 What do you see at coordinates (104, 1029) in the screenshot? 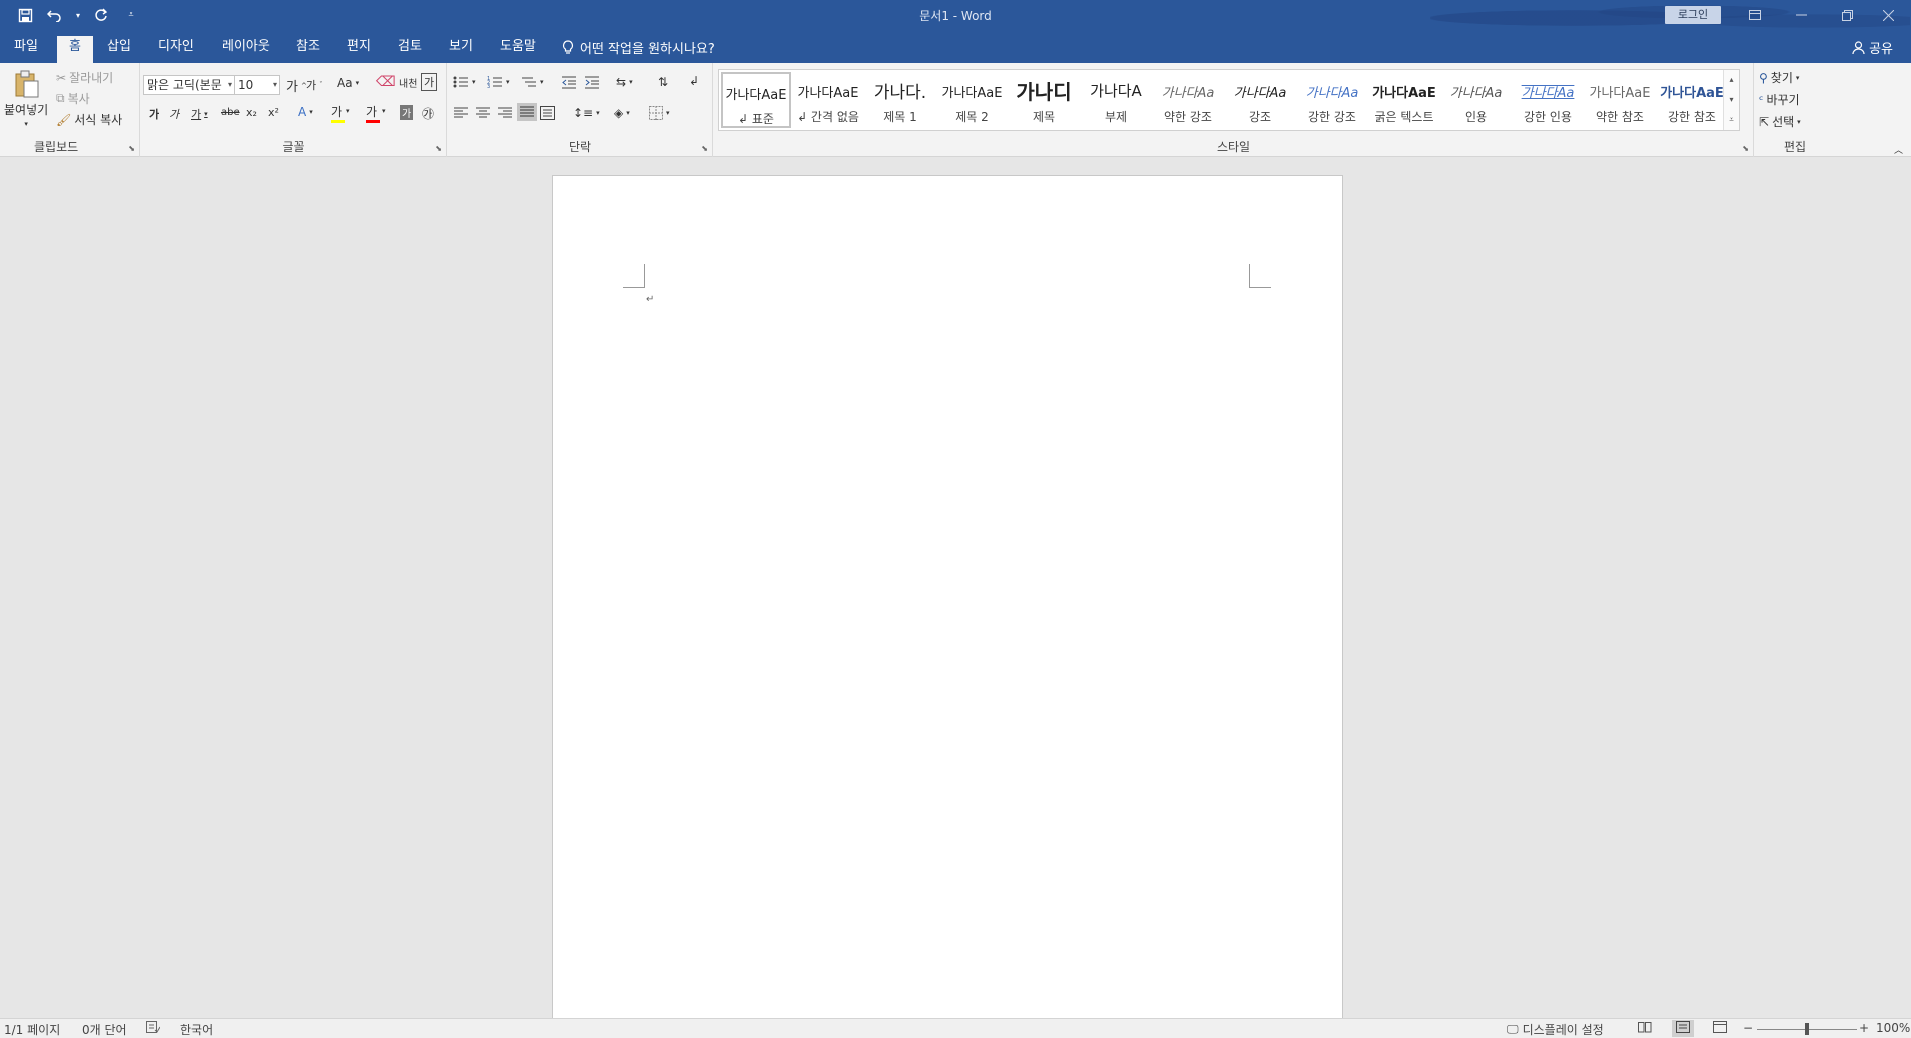
I see `word-count: 0개 단어` at bounding box center [104, 1029].